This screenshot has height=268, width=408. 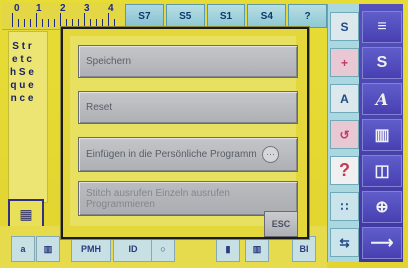 I want to click on buttonhole-icon: ▥, so click(x=382, y=135).